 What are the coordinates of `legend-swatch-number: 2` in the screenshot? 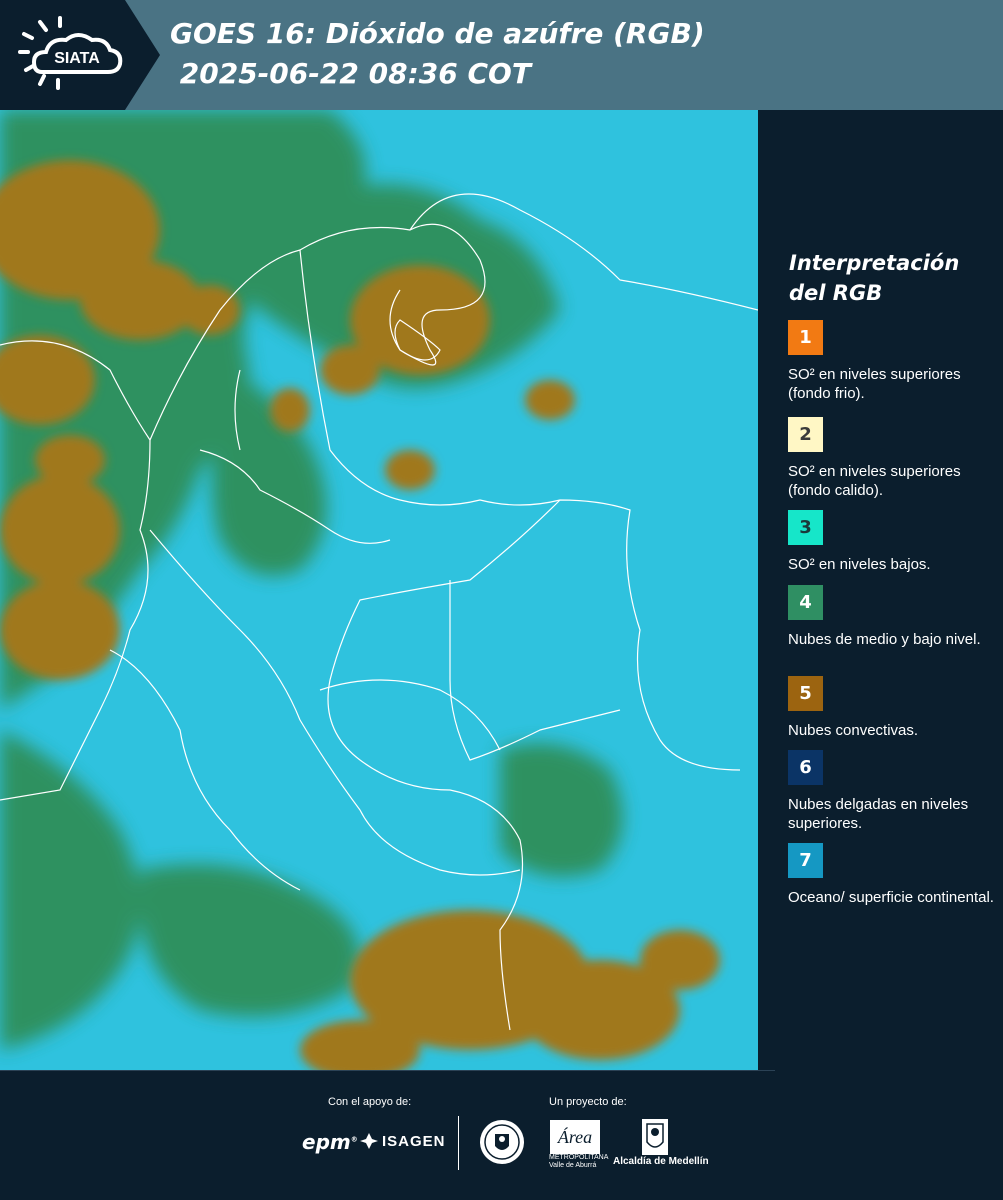 It's located at (805, 434).